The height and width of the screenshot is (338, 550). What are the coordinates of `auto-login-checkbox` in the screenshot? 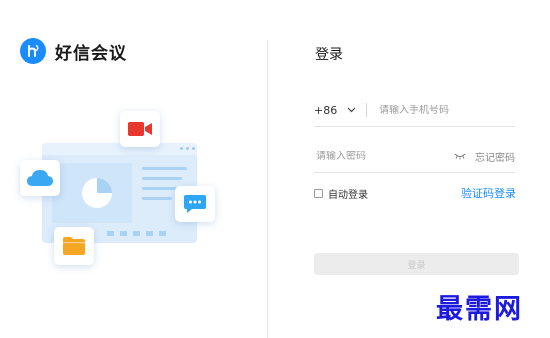 It's located at (318, 193).